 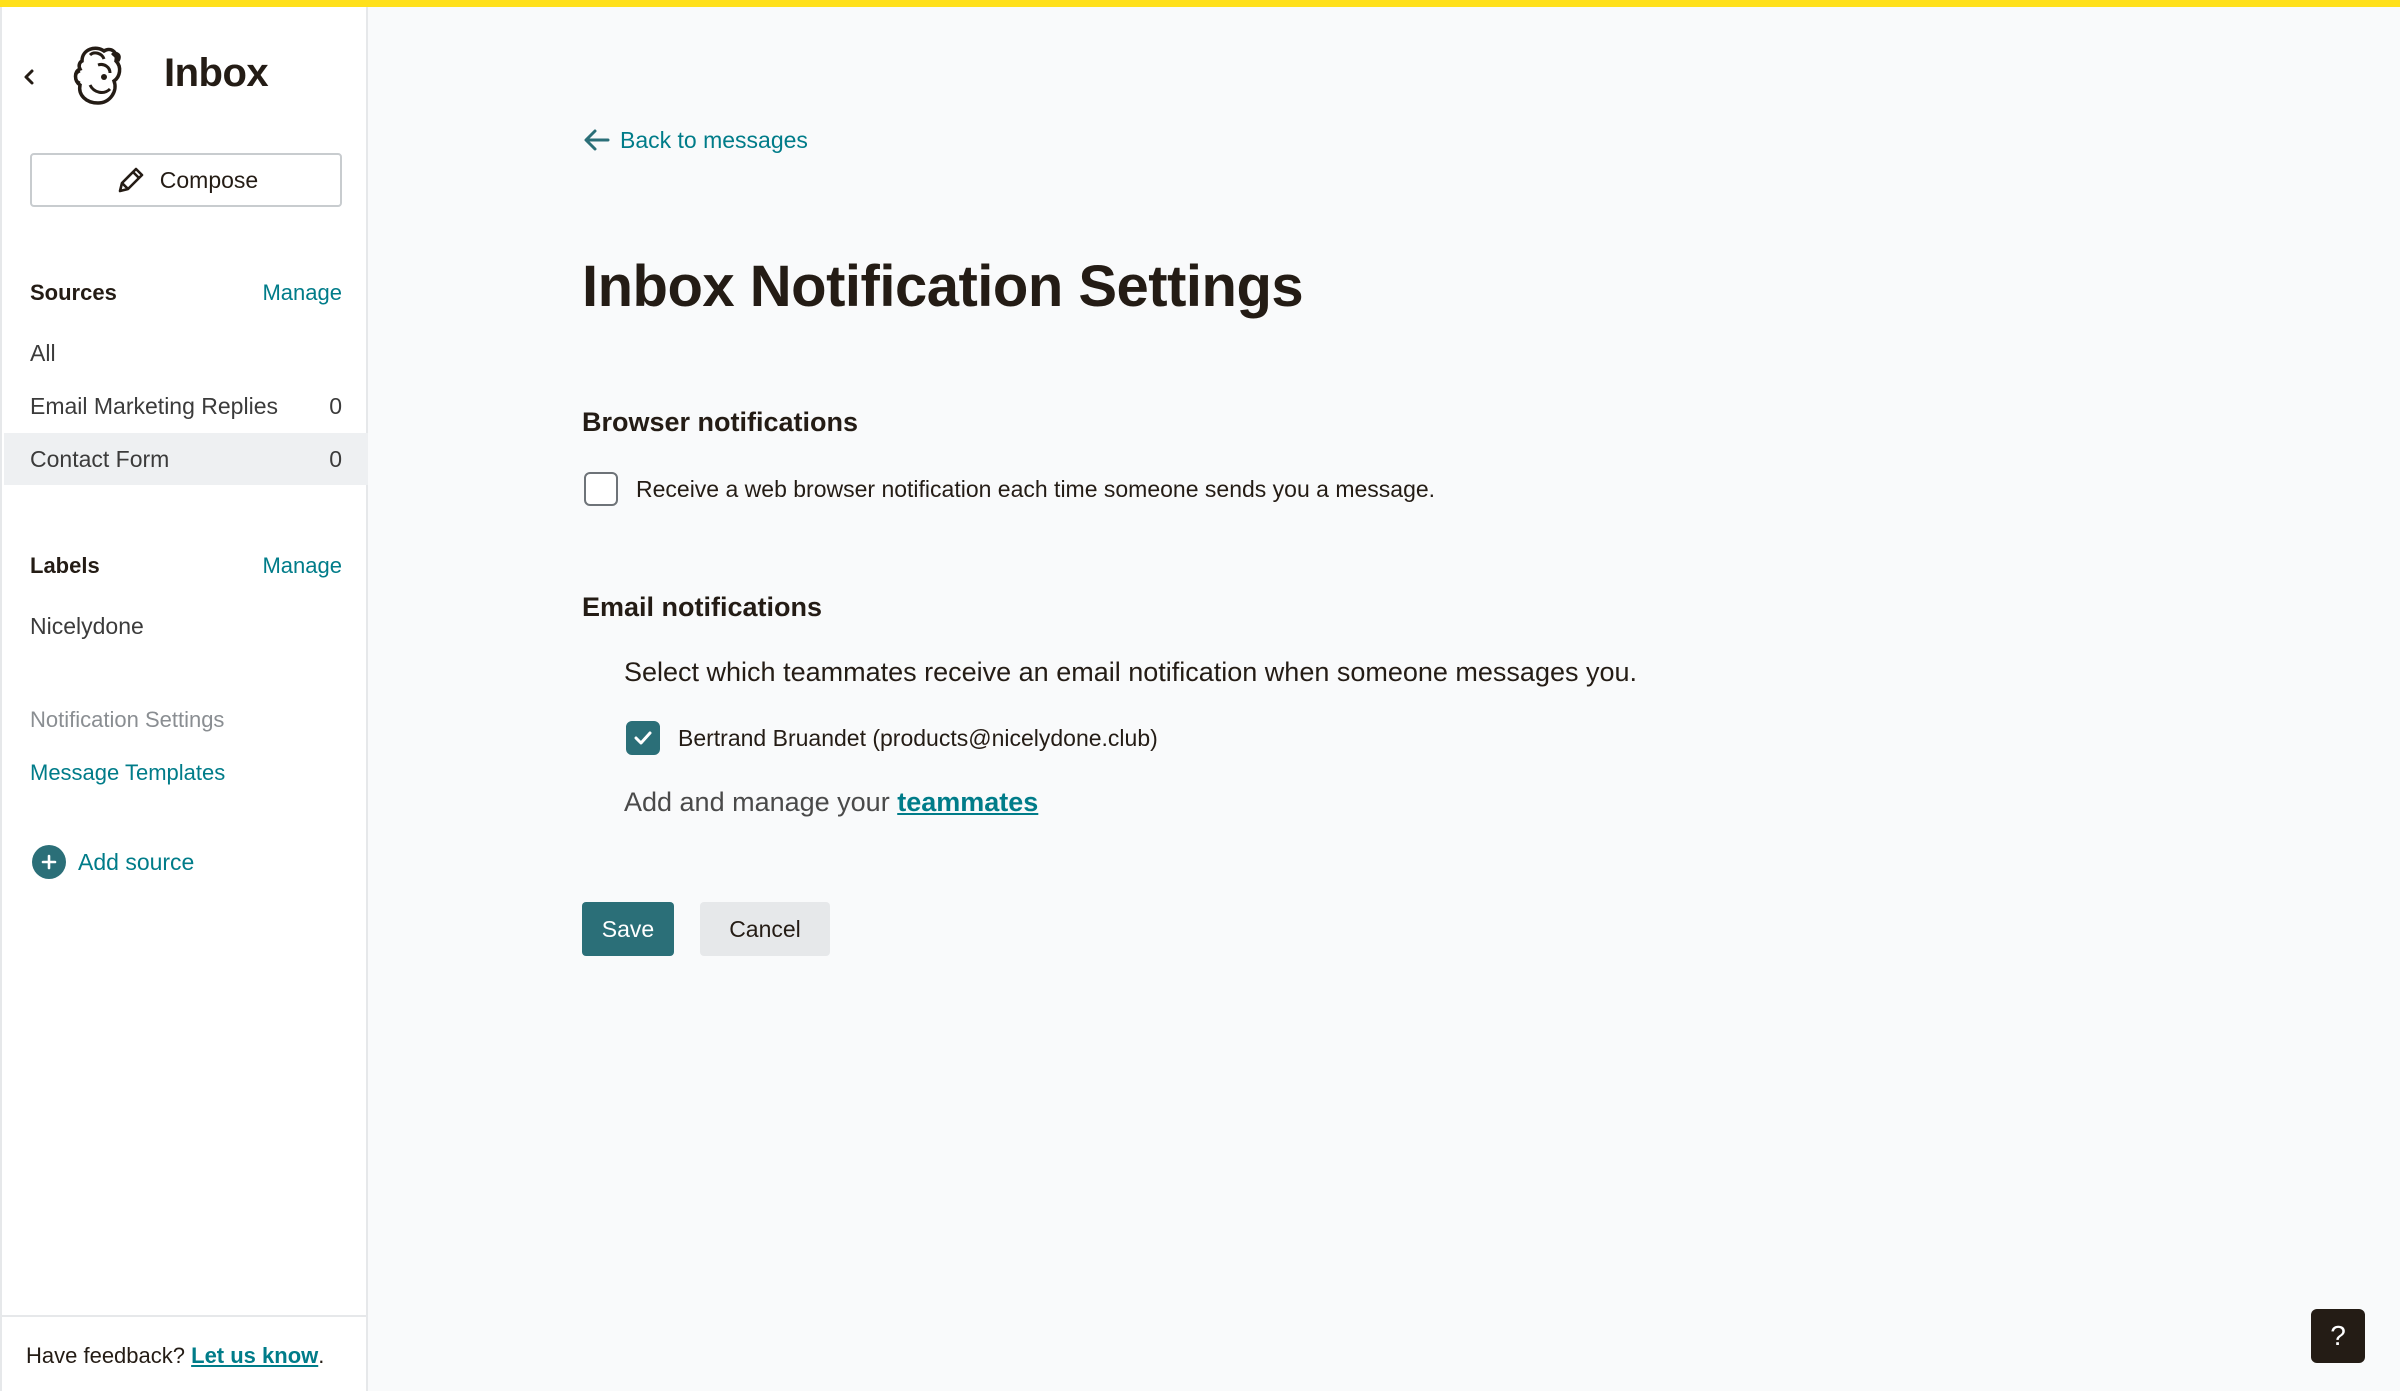 I want to click on sidebar-item-email-marketing-replies: Email Marketing Replies 0, so click(x=186, y=406).